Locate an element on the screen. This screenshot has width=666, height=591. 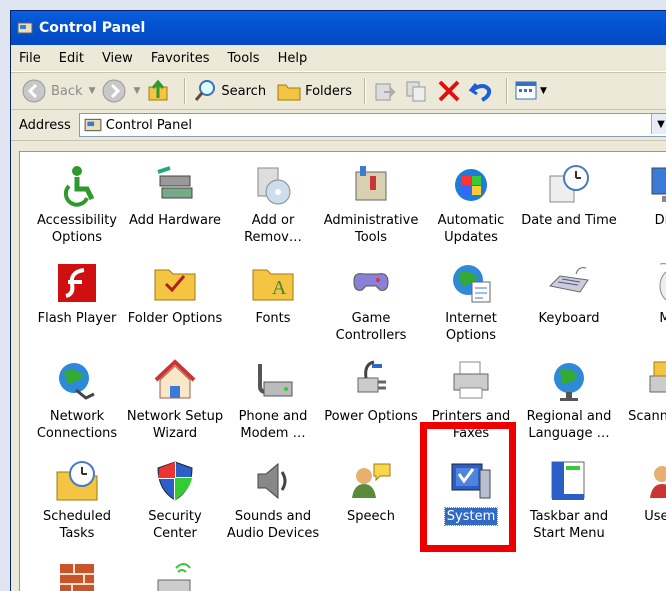
control-panel-item: Speech is located at coordinates (371, 491).